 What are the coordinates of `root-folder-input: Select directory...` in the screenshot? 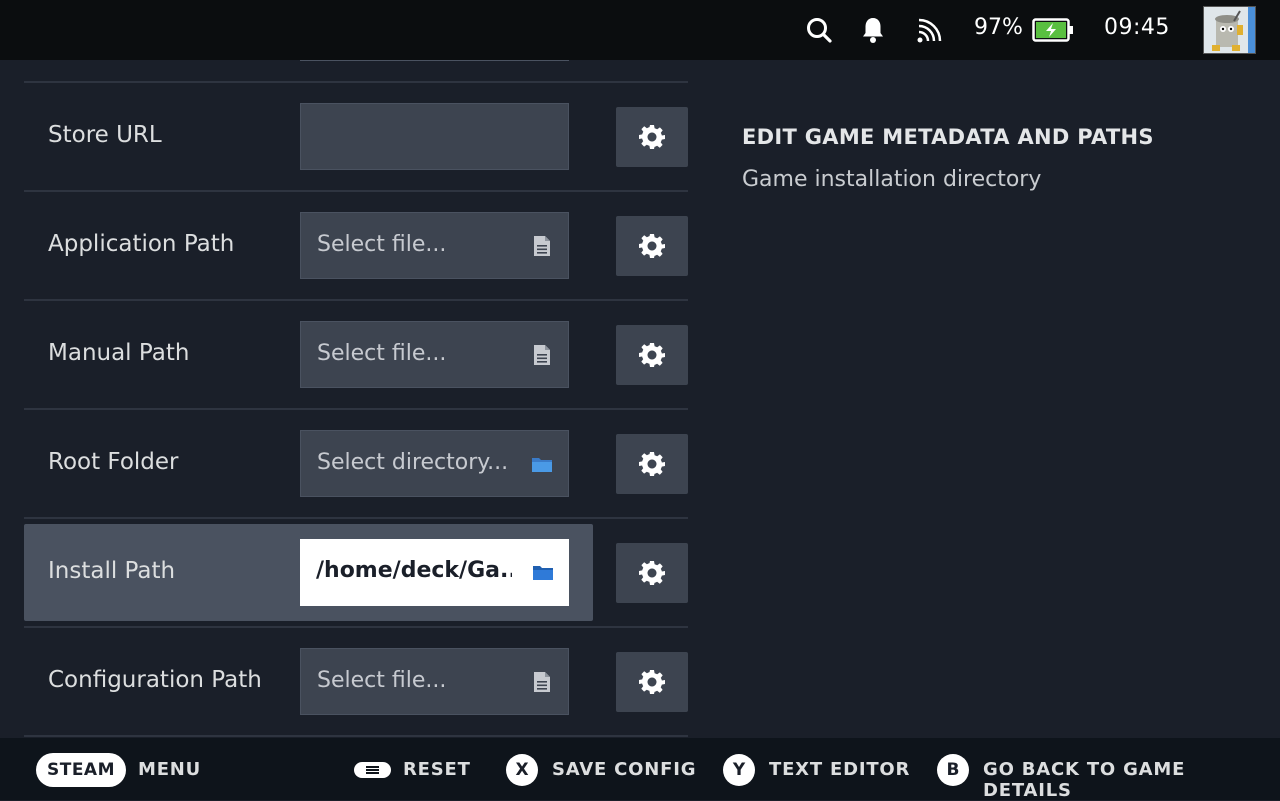 It's located at (434, 463).